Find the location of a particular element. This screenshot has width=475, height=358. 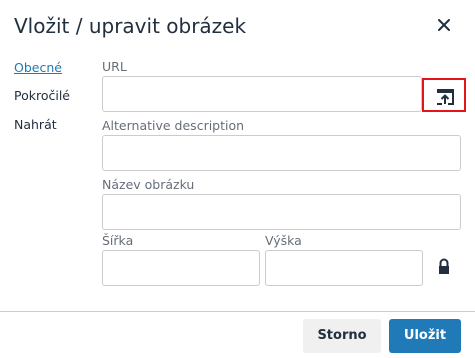

tab-advanced: Pokročilé is located at coordinates (42, 96).